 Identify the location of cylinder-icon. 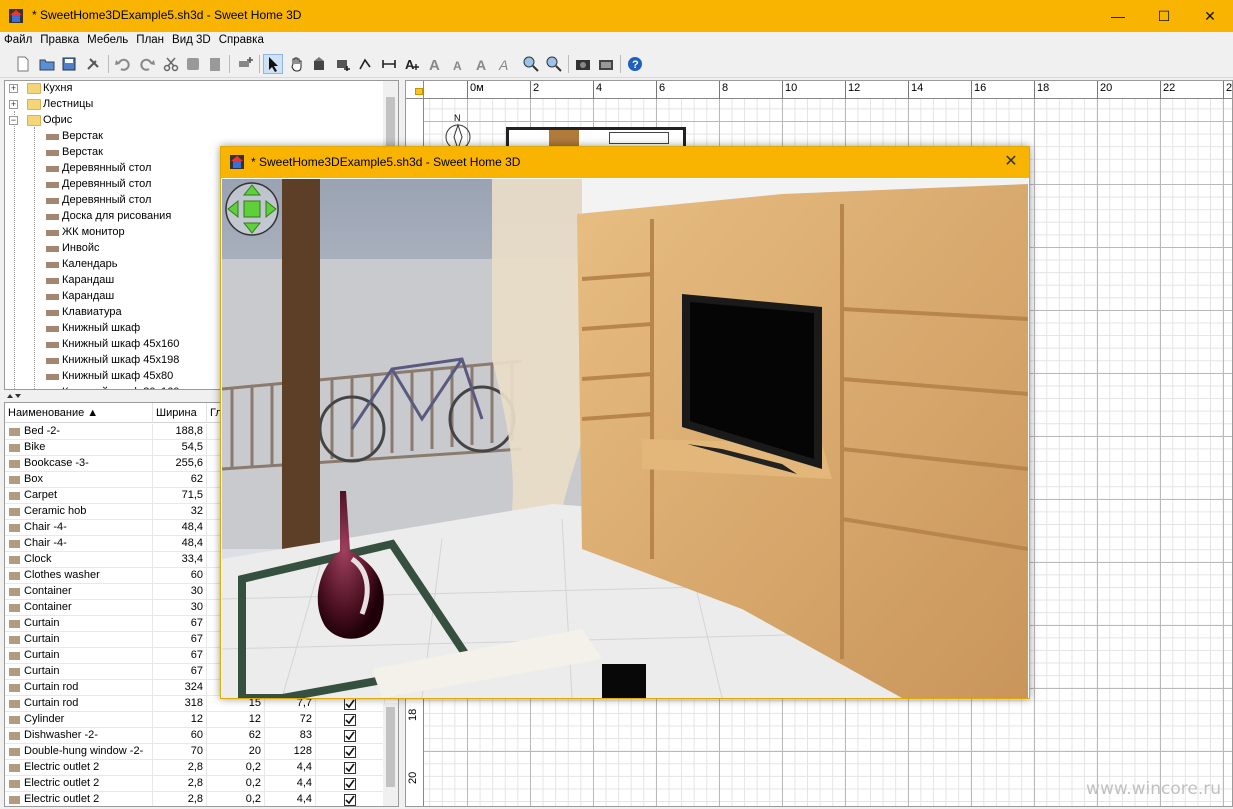
(14, 719).